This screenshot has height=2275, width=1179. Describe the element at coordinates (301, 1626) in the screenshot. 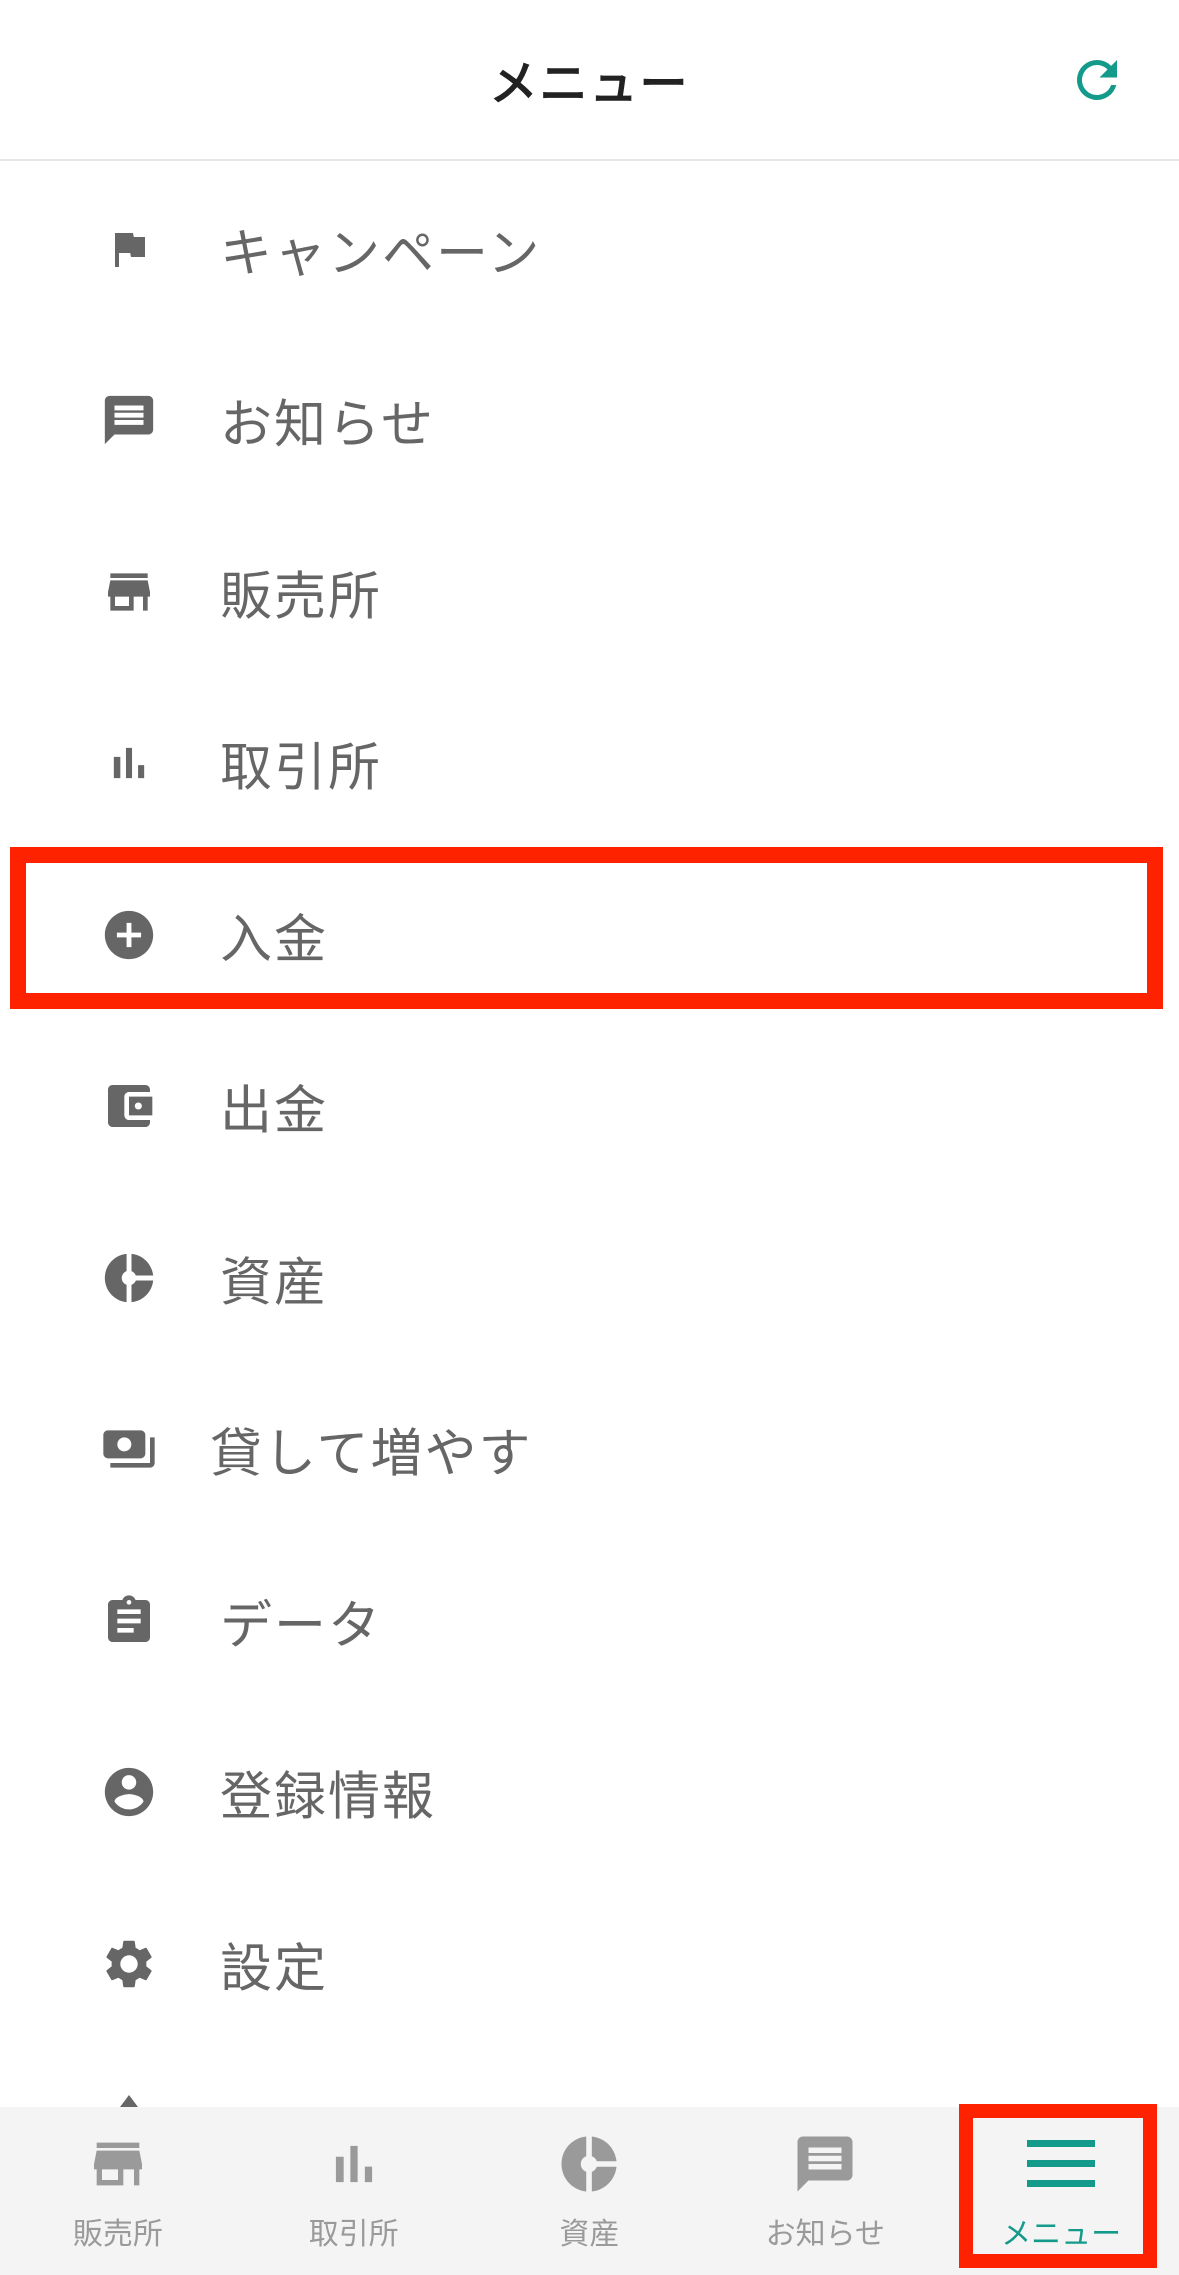

I see `menu-item-label: データ` at that location.